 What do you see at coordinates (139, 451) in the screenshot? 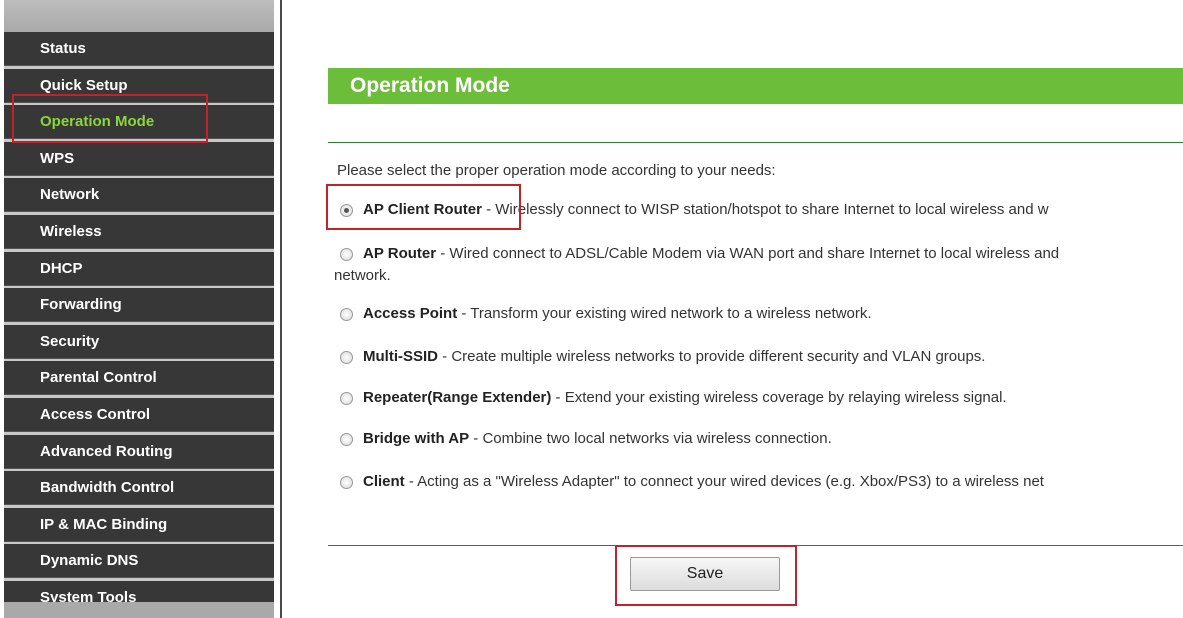
I see `sidebar-item-advanced-routing: Advanced Routing` at bounding box center [139, 451].